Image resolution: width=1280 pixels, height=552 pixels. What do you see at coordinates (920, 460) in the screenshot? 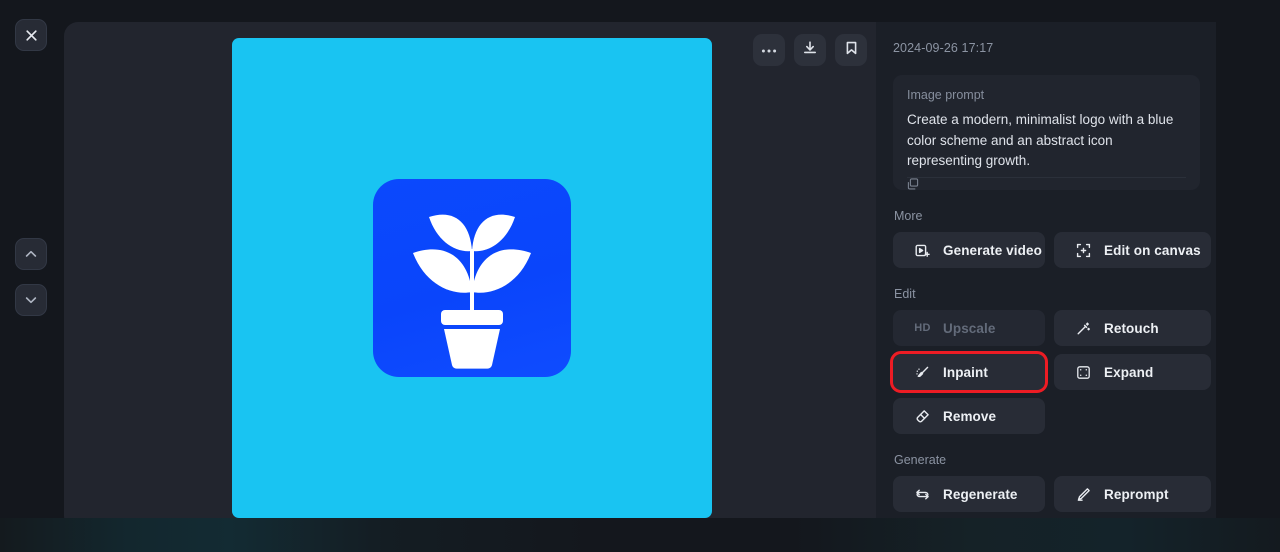
I see `section-title-generate: Generate` at bounding box center [920, 460].